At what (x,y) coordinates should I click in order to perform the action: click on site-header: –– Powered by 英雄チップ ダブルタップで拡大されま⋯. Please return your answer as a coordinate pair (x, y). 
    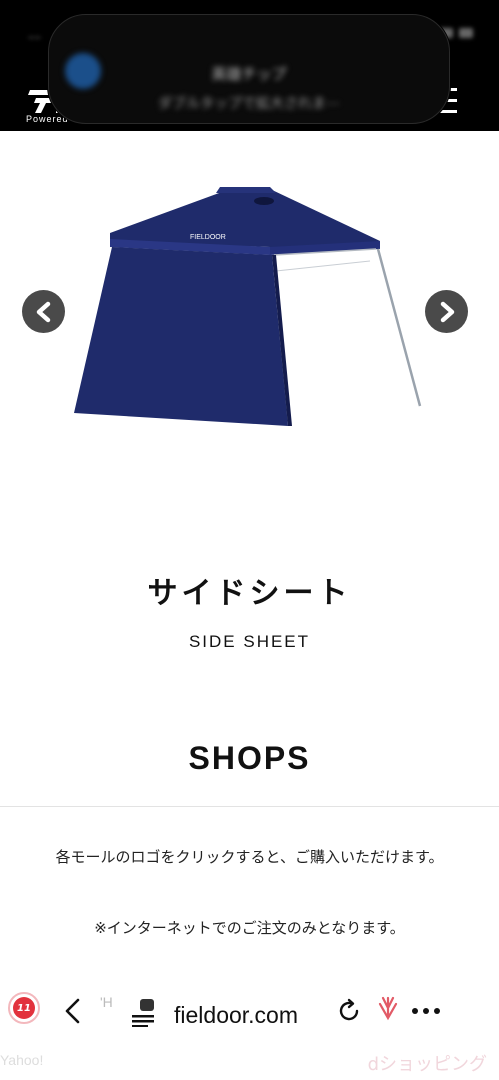
    Looking at the image, I should click on (249, 65).